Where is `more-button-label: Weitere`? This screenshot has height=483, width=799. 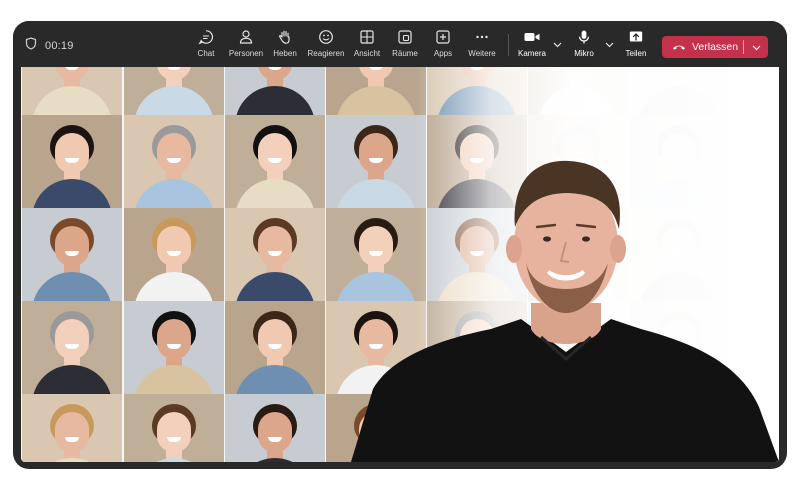
more-button-label: Weitere is located at coordinates (482, 53).